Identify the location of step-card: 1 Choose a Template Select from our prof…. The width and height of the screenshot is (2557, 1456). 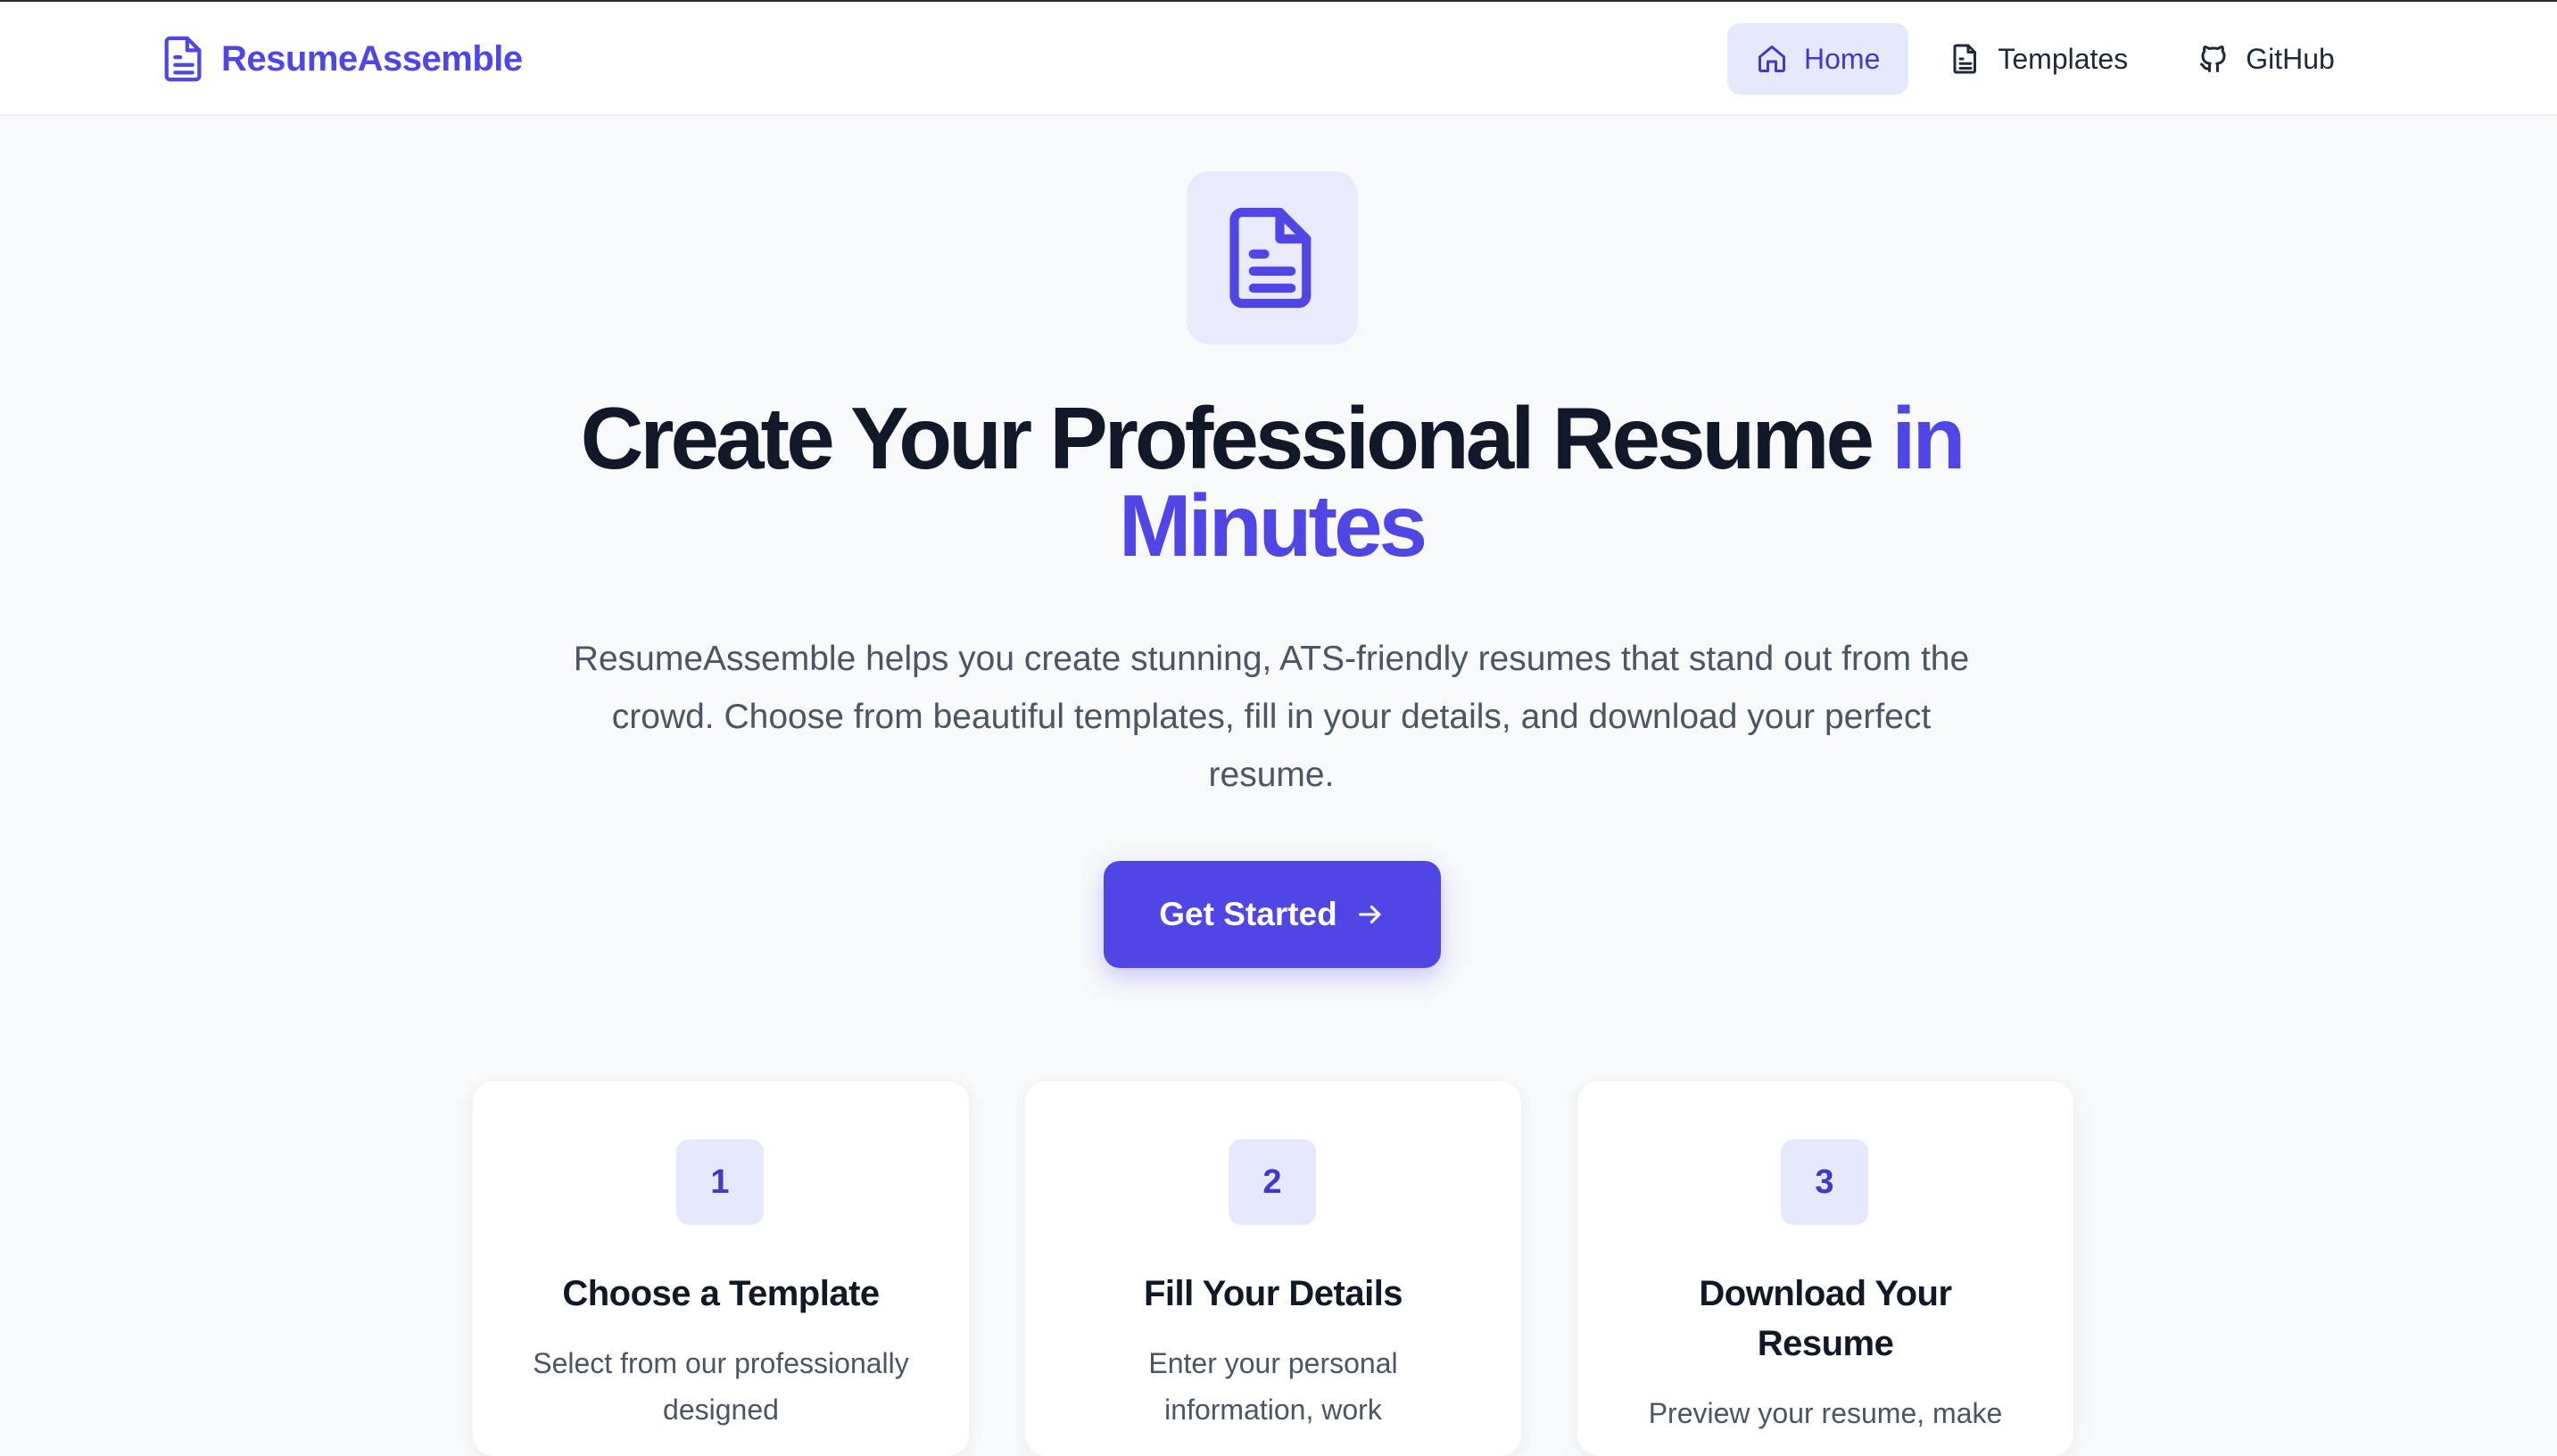
(721, 1269).